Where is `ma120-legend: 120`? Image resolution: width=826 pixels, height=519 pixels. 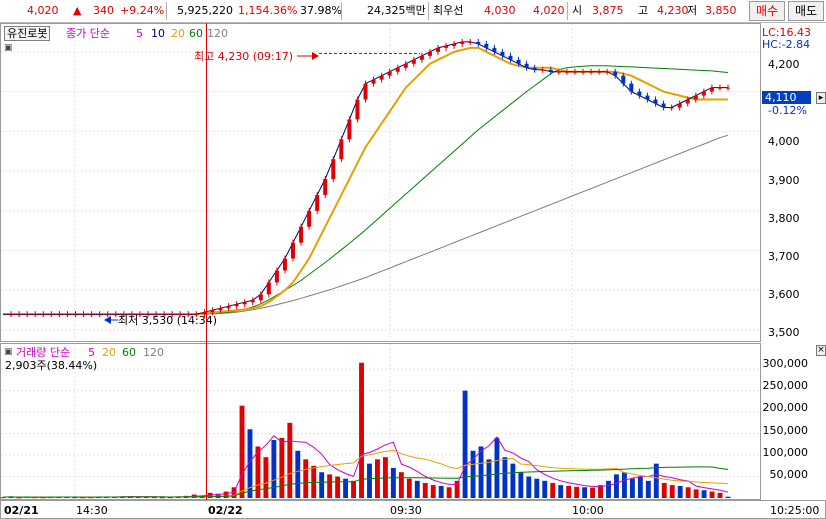
ma120-legend: 120 is located at coordinates (217, 33).